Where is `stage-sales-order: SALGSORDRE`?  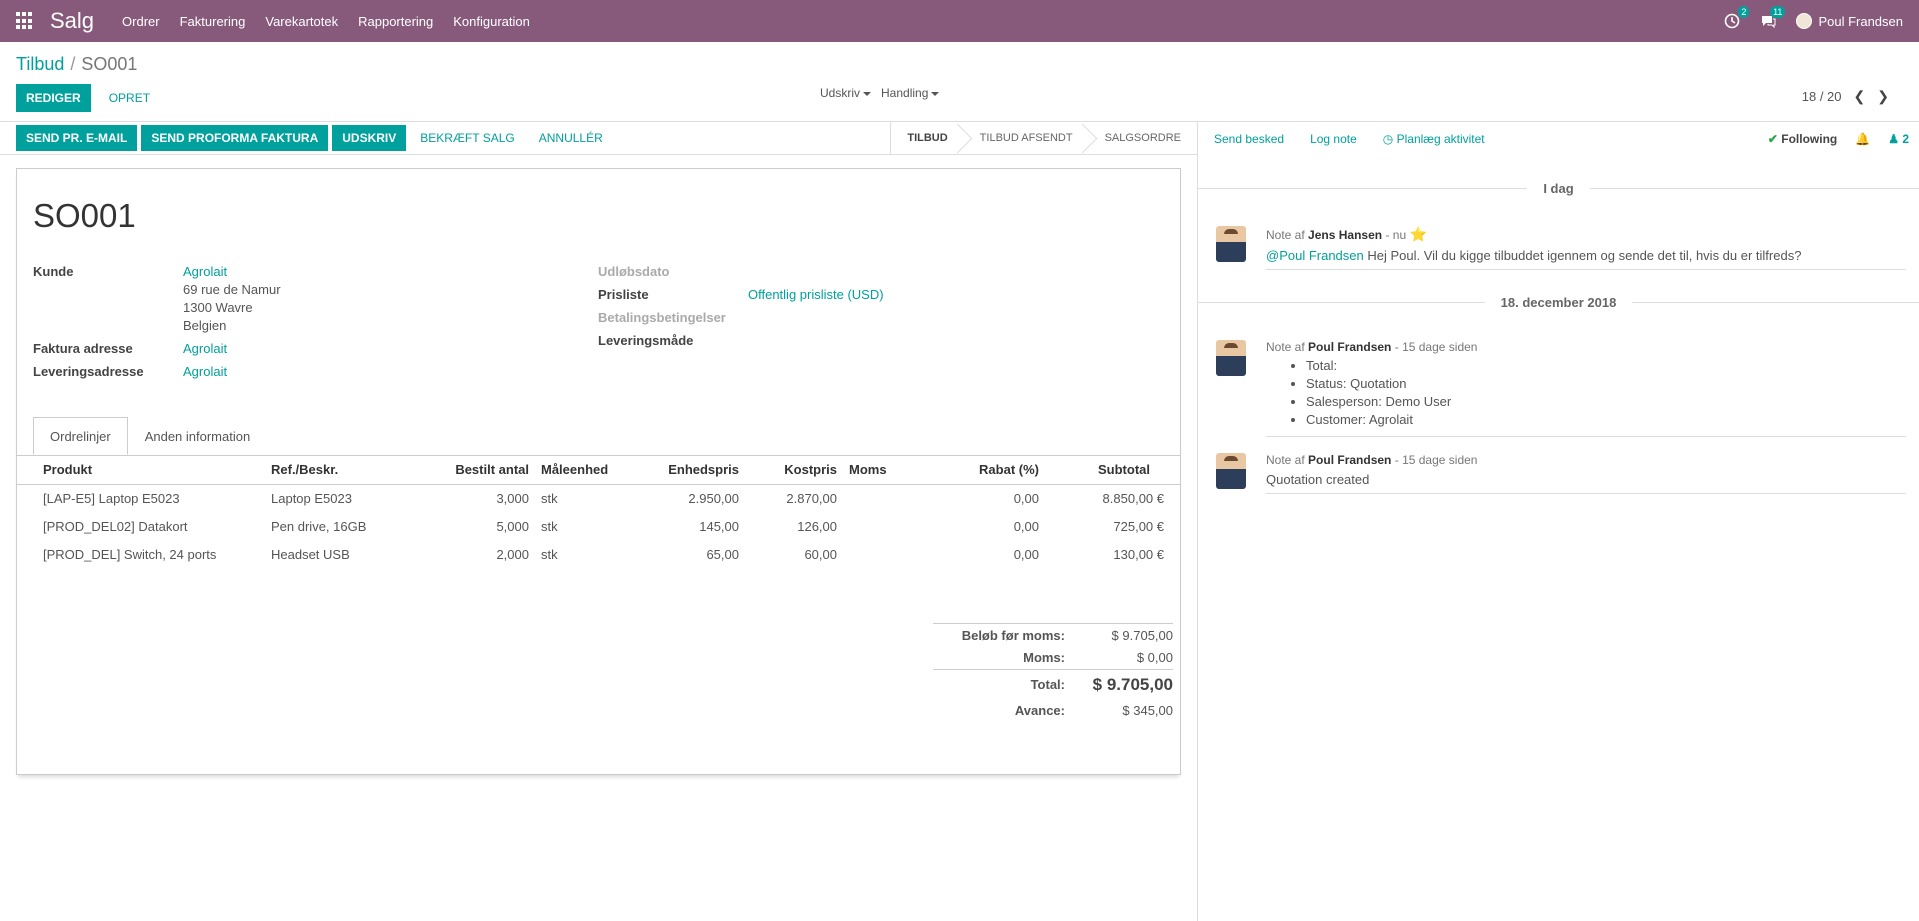
stage-sales-order: SALGSORDRE is located at coordinates (1143, 138).